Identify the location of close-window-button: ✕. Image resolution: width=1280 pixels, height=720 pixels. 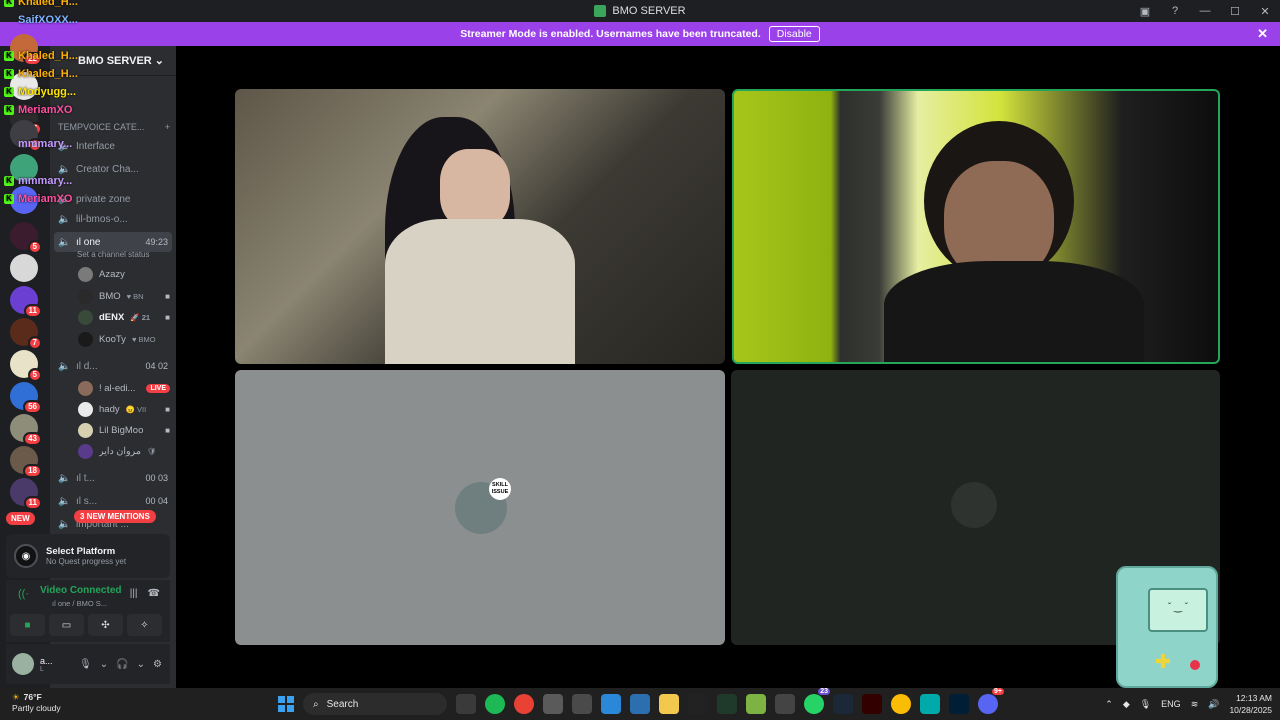
(1265, 11).